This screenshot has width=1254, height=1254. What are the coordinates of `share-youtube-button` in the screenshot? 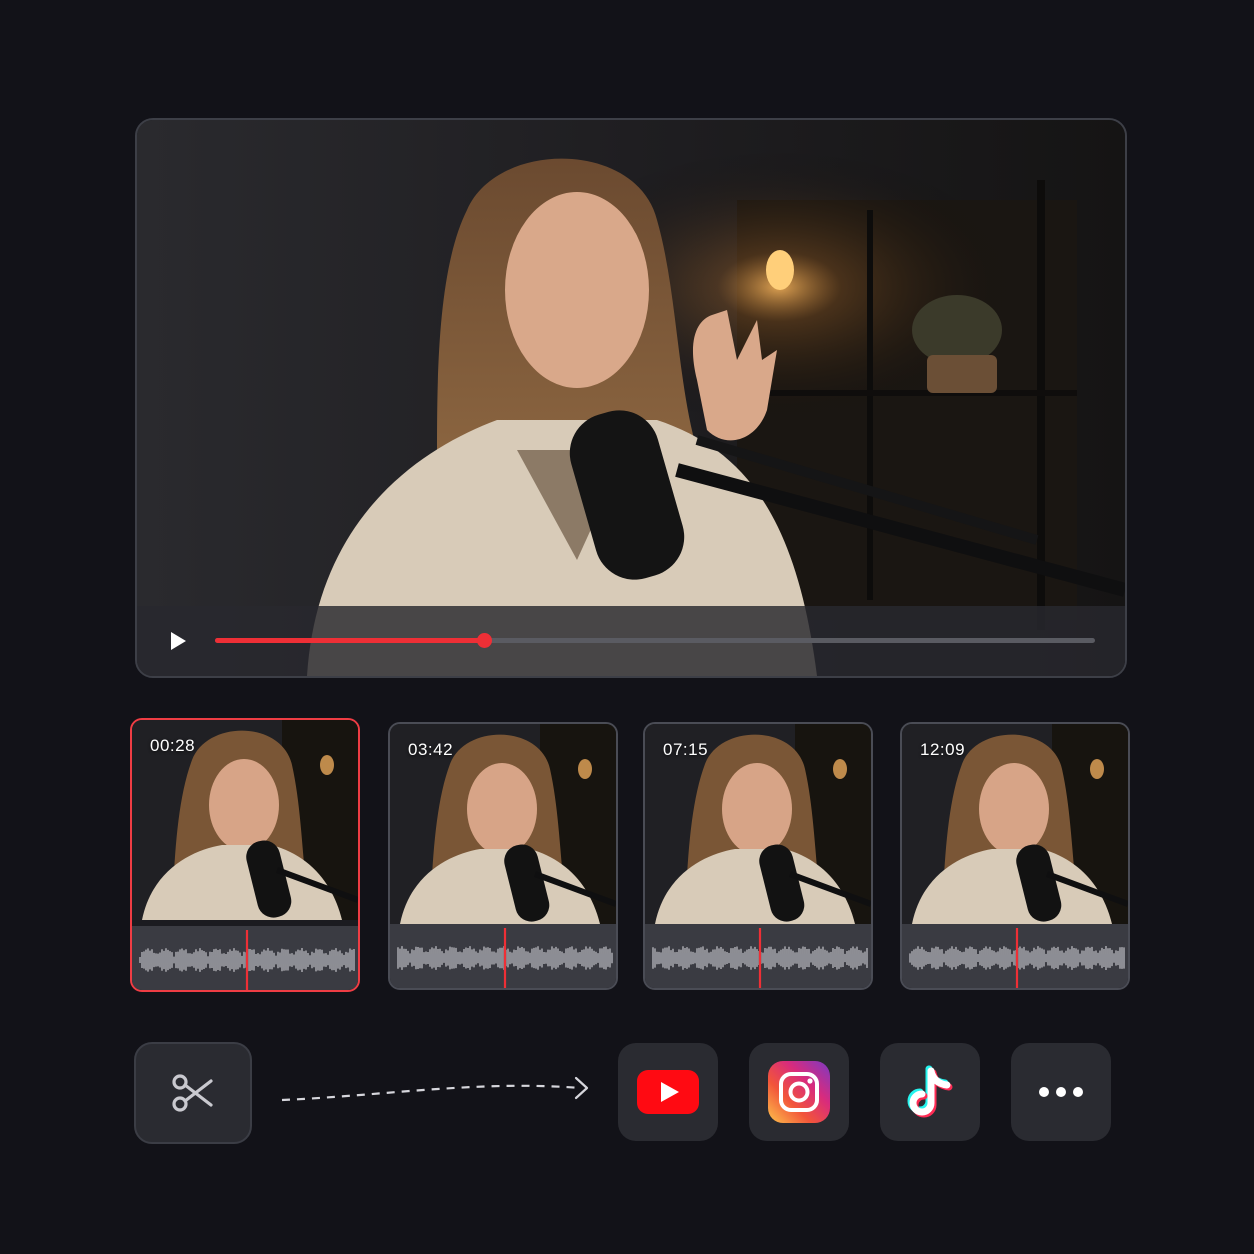 It's located at (668, 1092).